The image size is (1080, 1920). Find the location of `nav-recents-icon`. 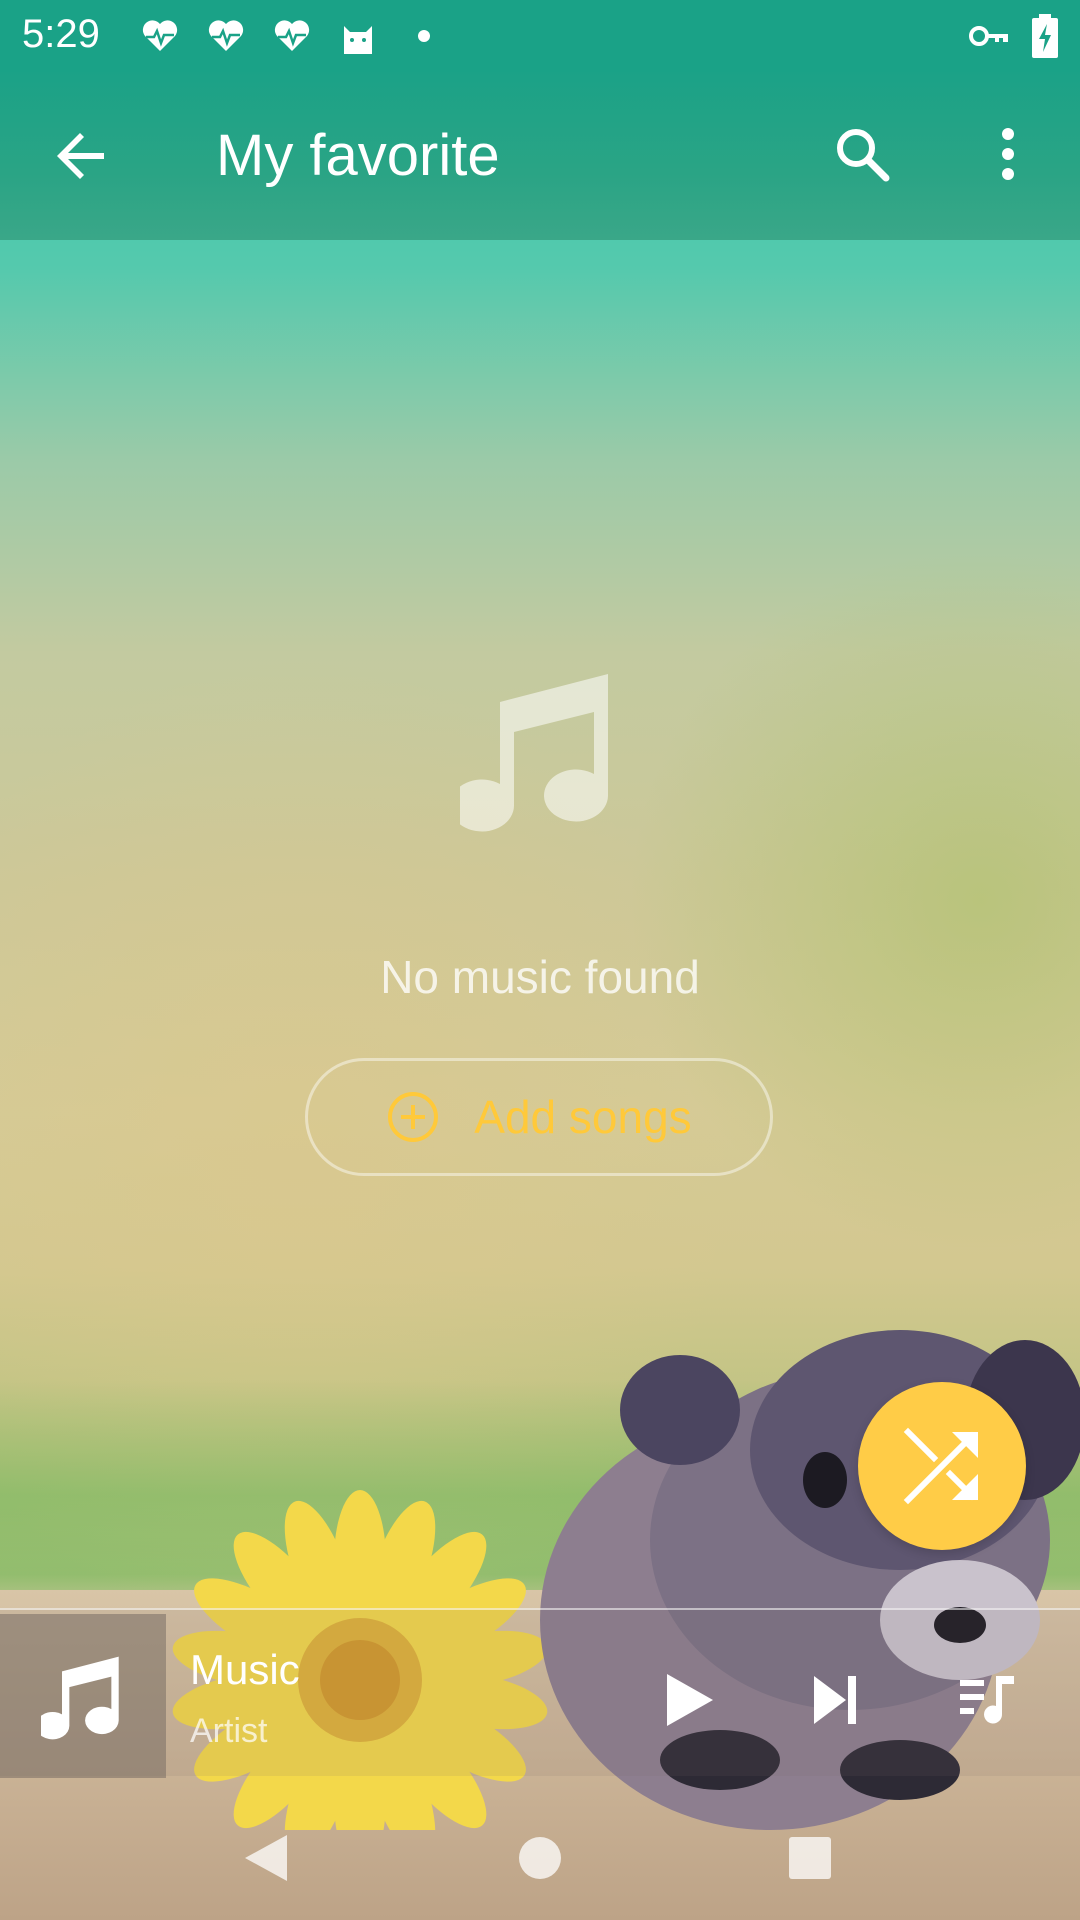

nav-recents-icon is located at coordinates (810, 1858).